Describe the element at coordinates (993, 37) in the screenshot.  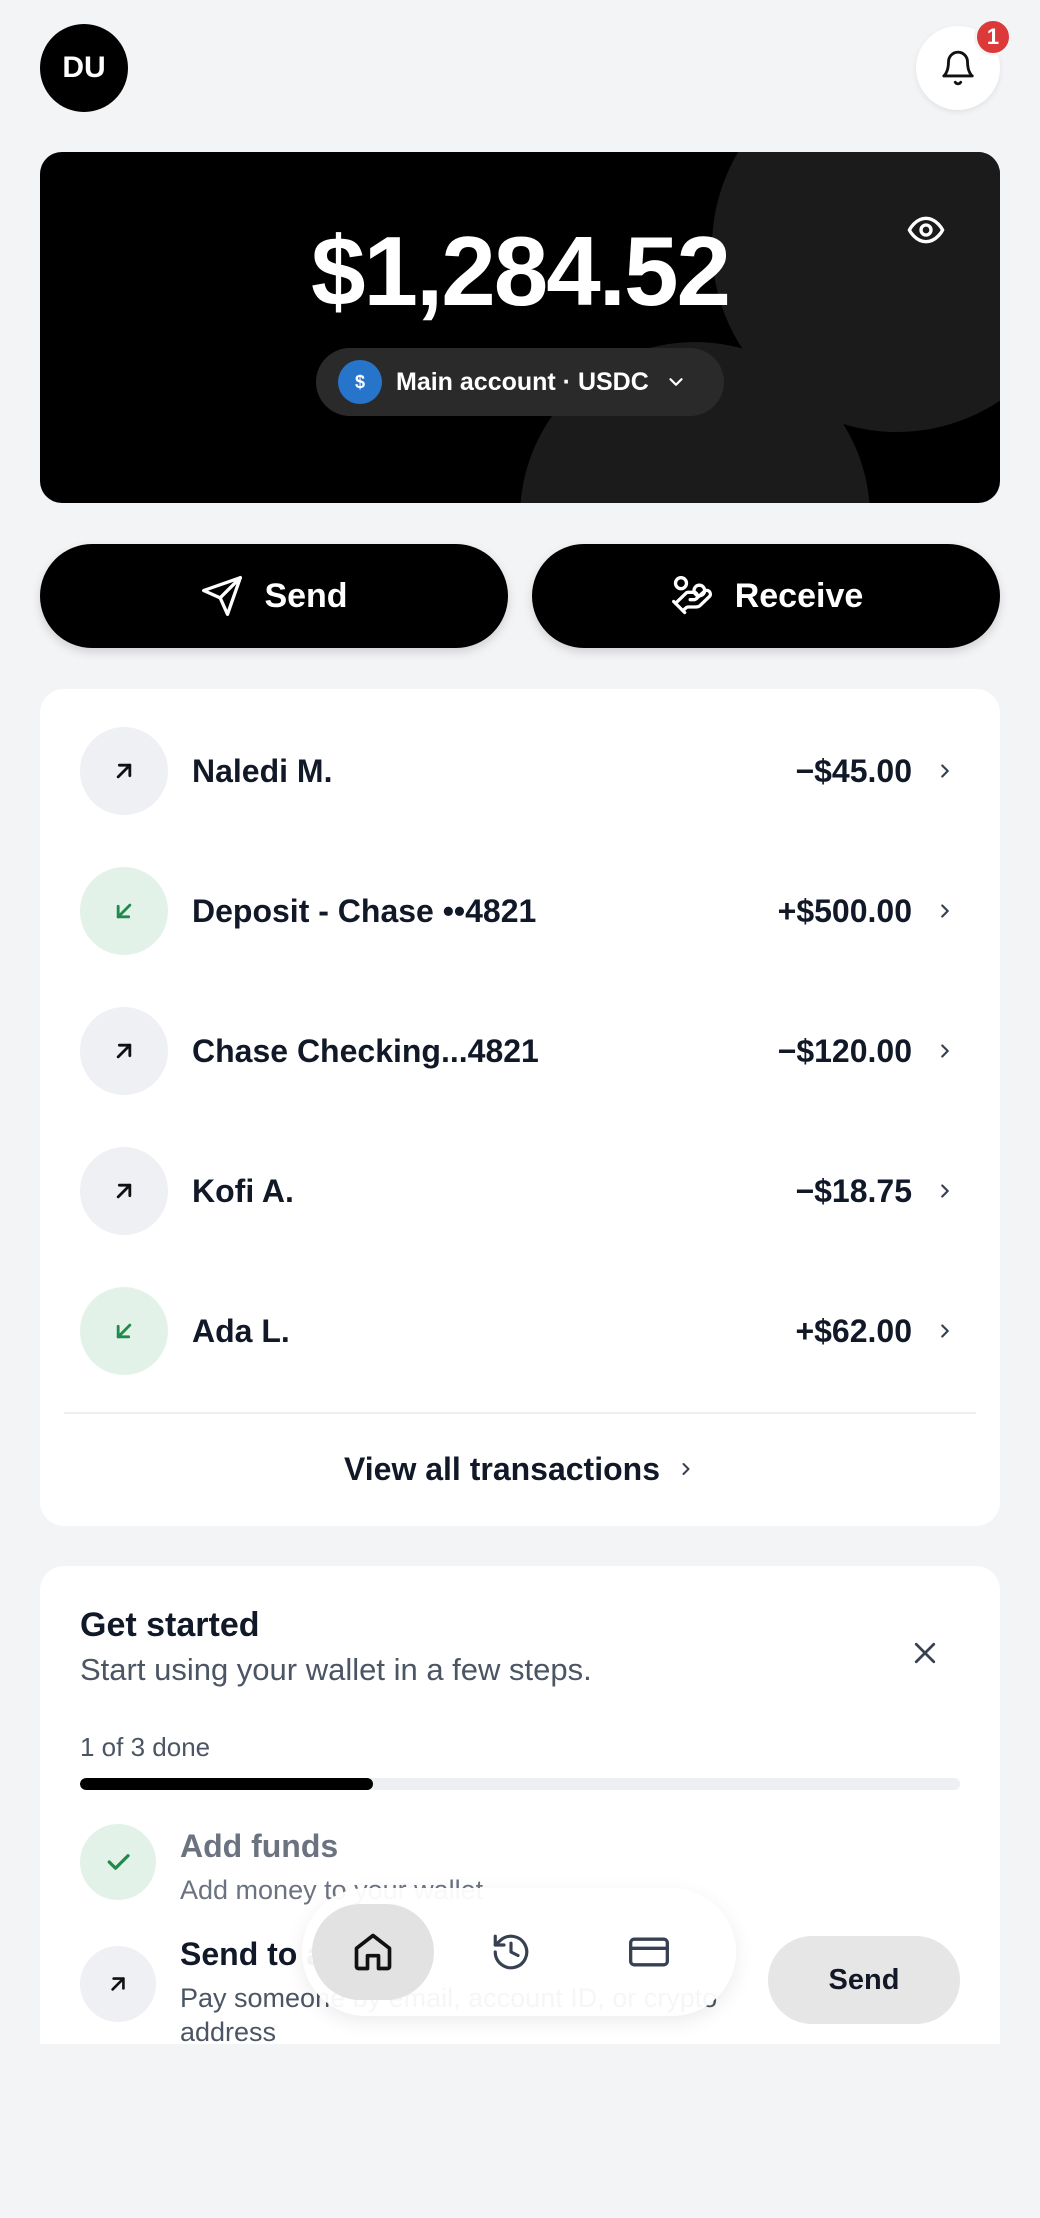
I see `notification-badge: 1` at that location.